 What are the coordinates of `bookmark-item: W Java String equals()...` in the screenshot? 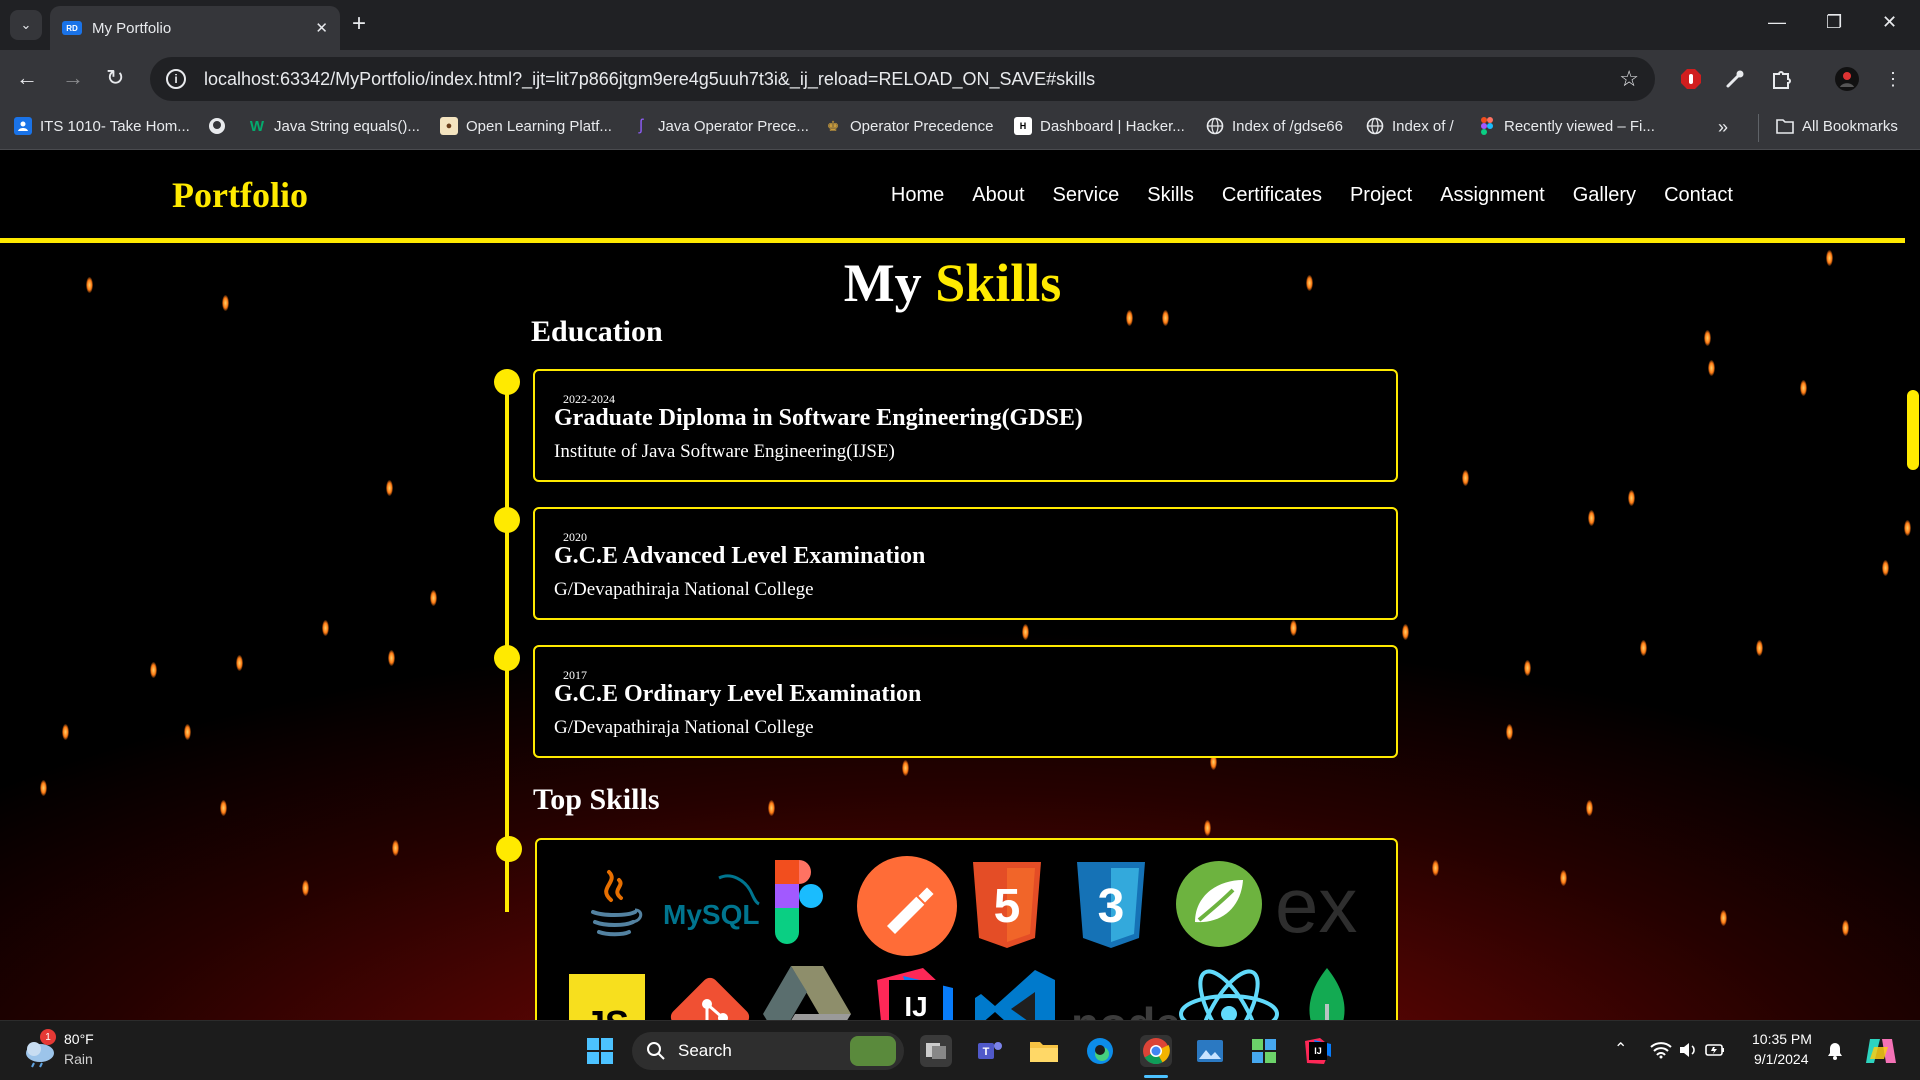 It's located at (334, 126).